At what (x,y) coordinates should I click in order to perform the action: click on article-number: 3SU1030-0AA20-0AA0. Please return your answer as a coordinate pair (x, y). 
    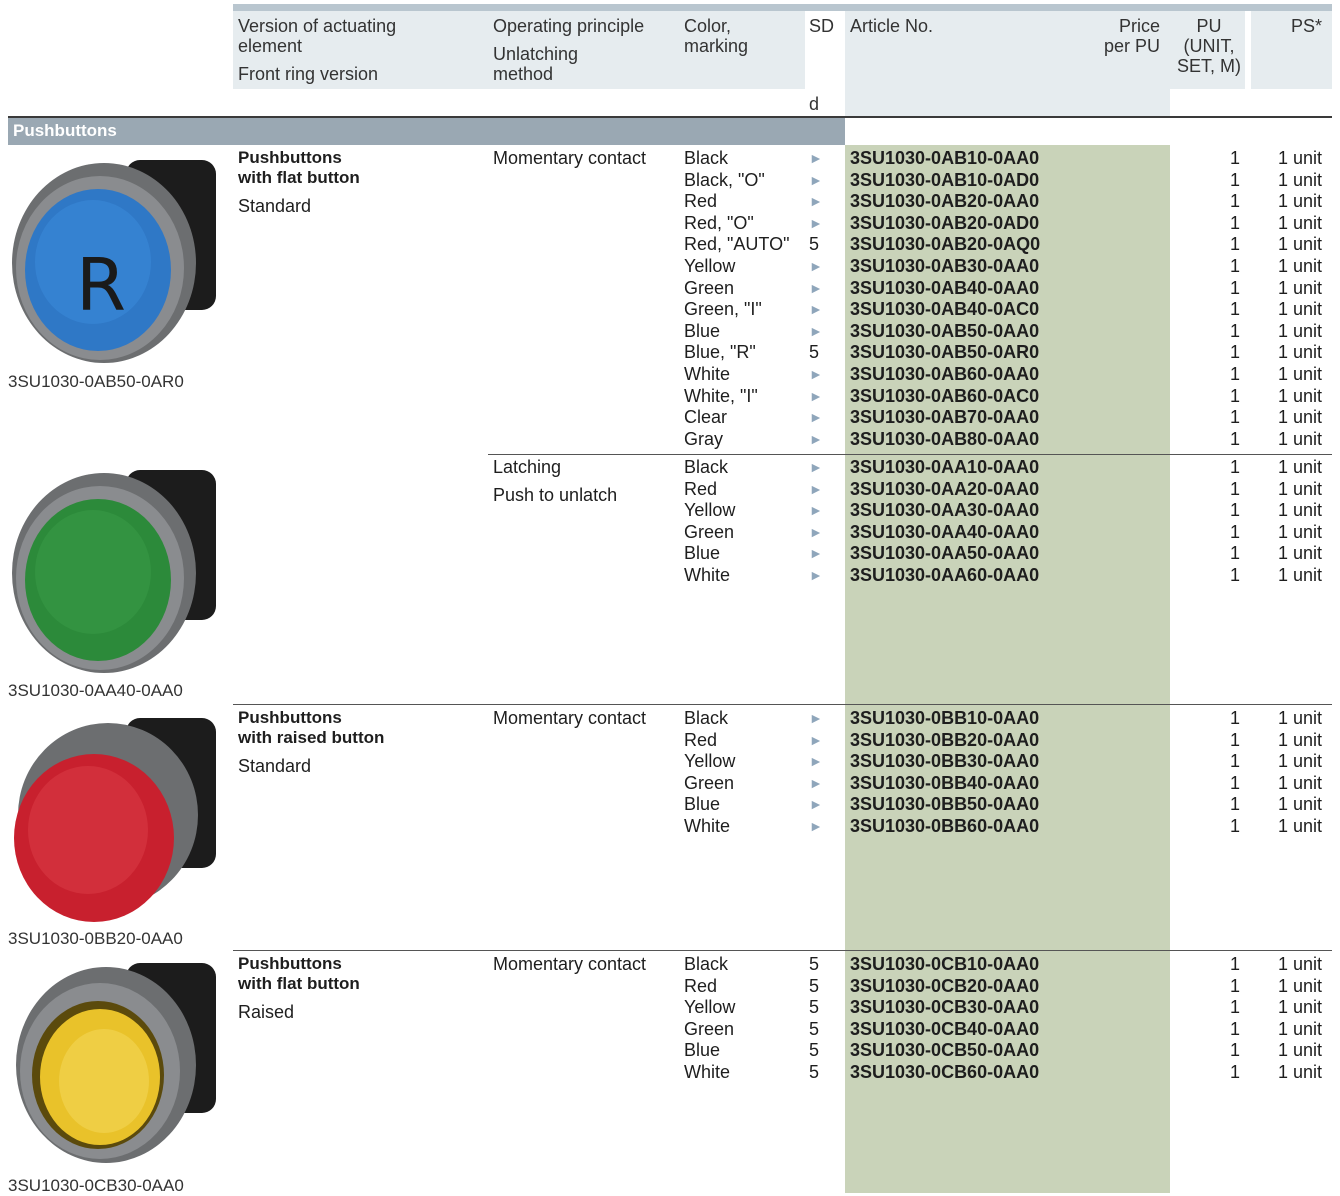
    Looking at the image, I should click on (945, 488).